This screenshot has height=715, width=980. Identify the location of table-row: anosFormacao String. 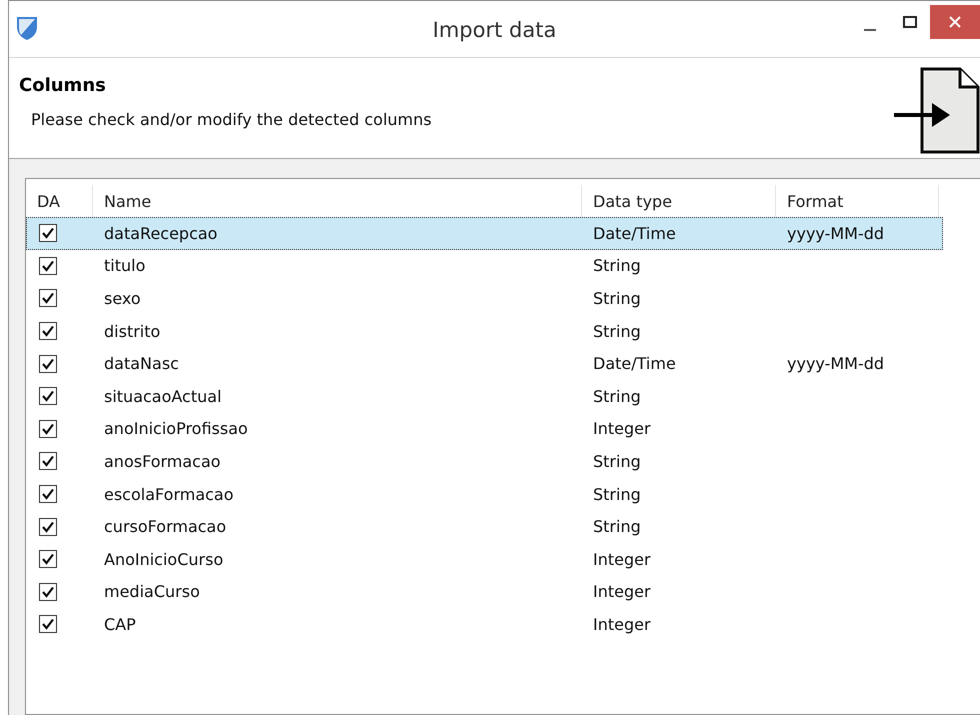
(503, 461).